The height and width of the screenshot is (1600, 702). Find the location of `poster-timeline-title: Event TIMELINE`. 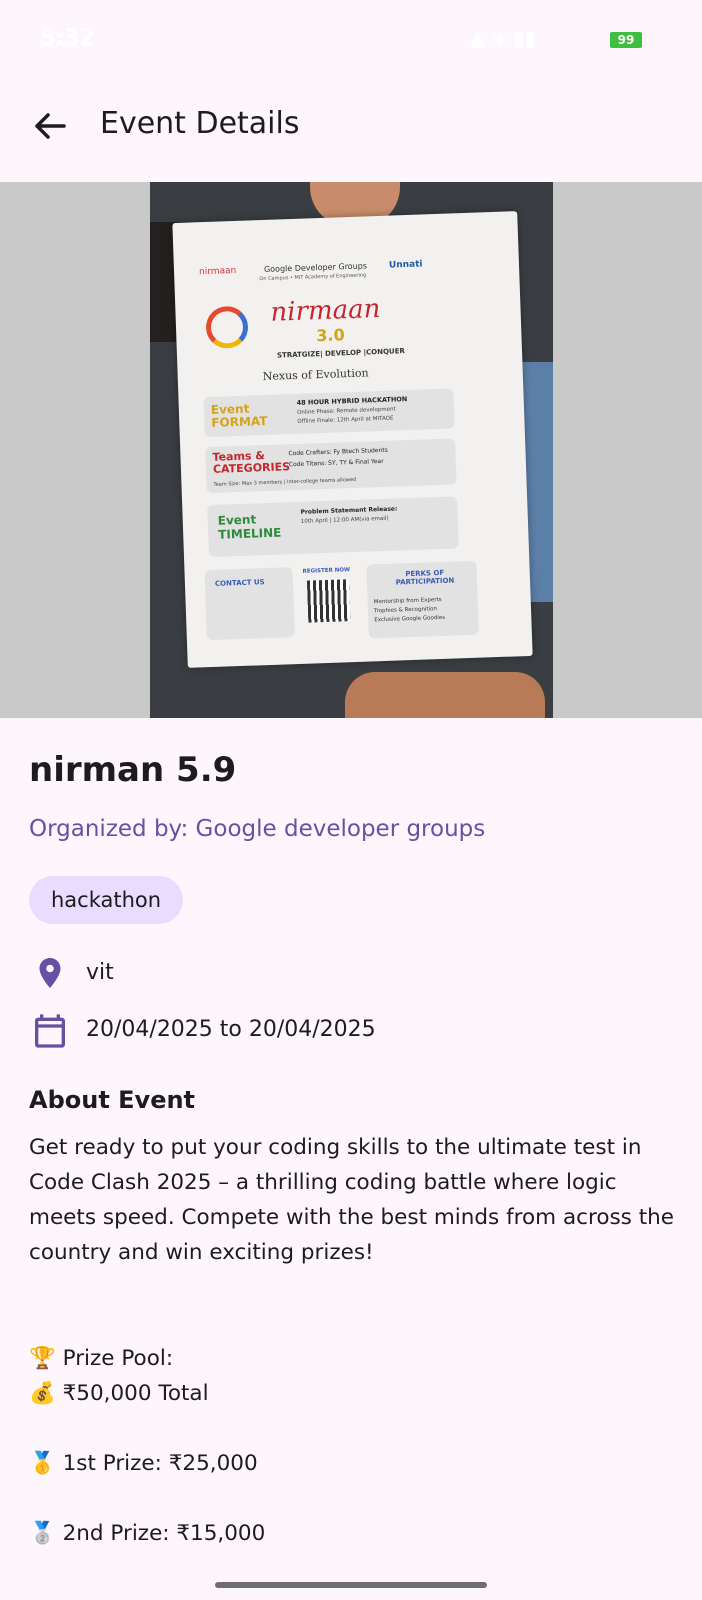

poster-timeline-title: Event TIMELINE is located at coordinates (249, 527).